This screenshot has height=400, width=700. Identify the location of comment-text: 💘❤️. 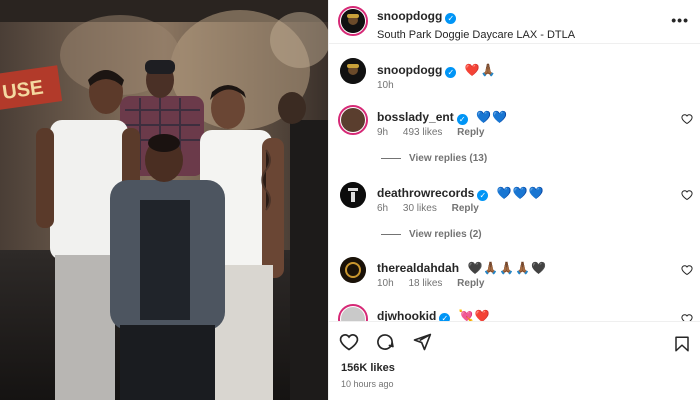
(474, 315).